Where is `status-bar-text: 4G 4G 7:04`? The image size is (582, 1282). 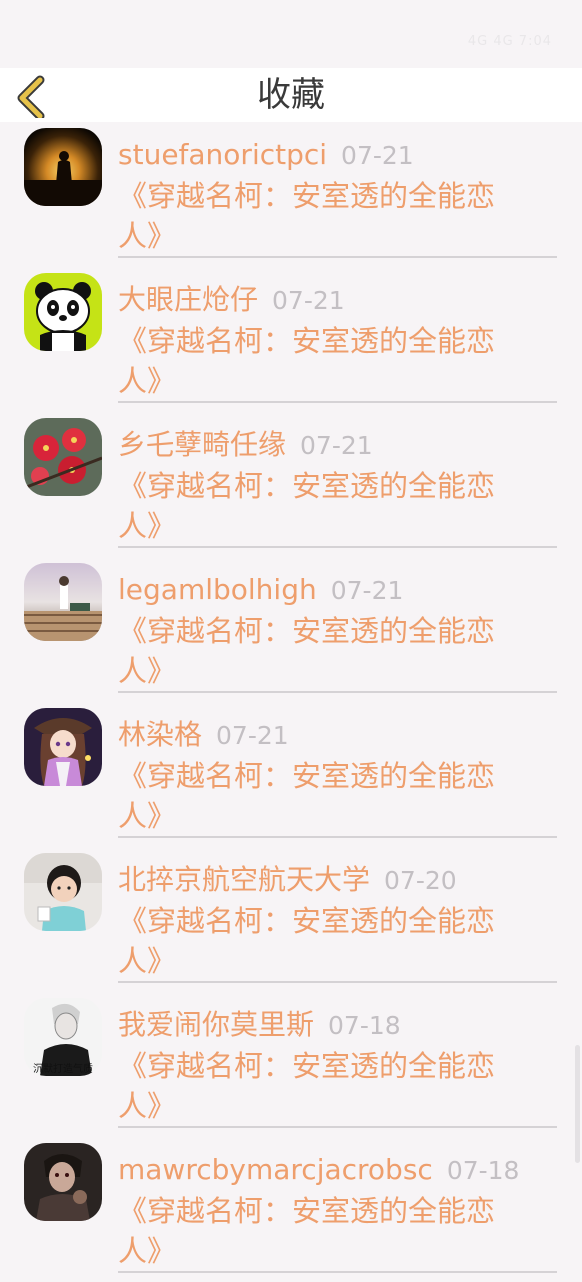
status-bar-text: 4G 4G 7:04 is located at coordinates (509, 41).